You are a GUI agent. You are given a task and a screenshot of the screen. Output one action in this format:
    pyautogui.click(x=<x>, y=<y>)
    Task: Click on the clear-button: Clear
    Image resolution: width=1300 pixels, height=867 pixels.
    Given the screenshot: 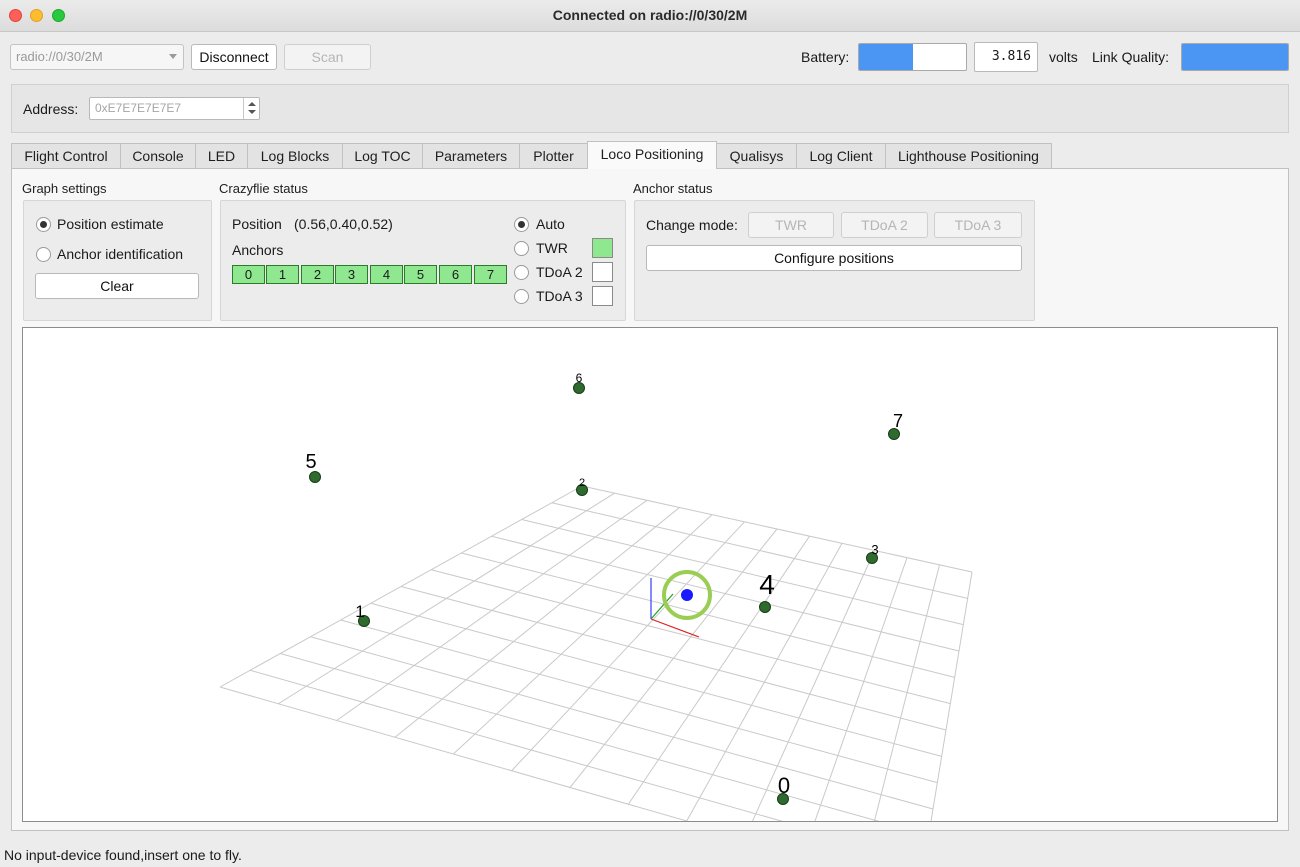 What is the action you would take?
    pyautogui.click(x=117, y=286)
    